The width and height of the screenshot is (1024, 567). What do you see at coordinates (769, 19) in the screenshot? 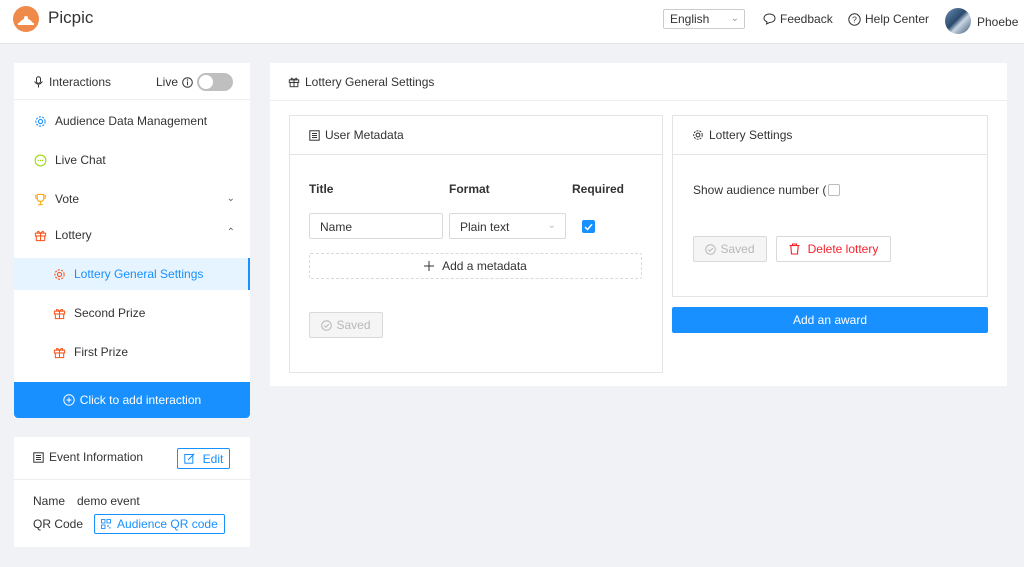
I see `chat-bubble-icon` at bounding box center [769, 19].